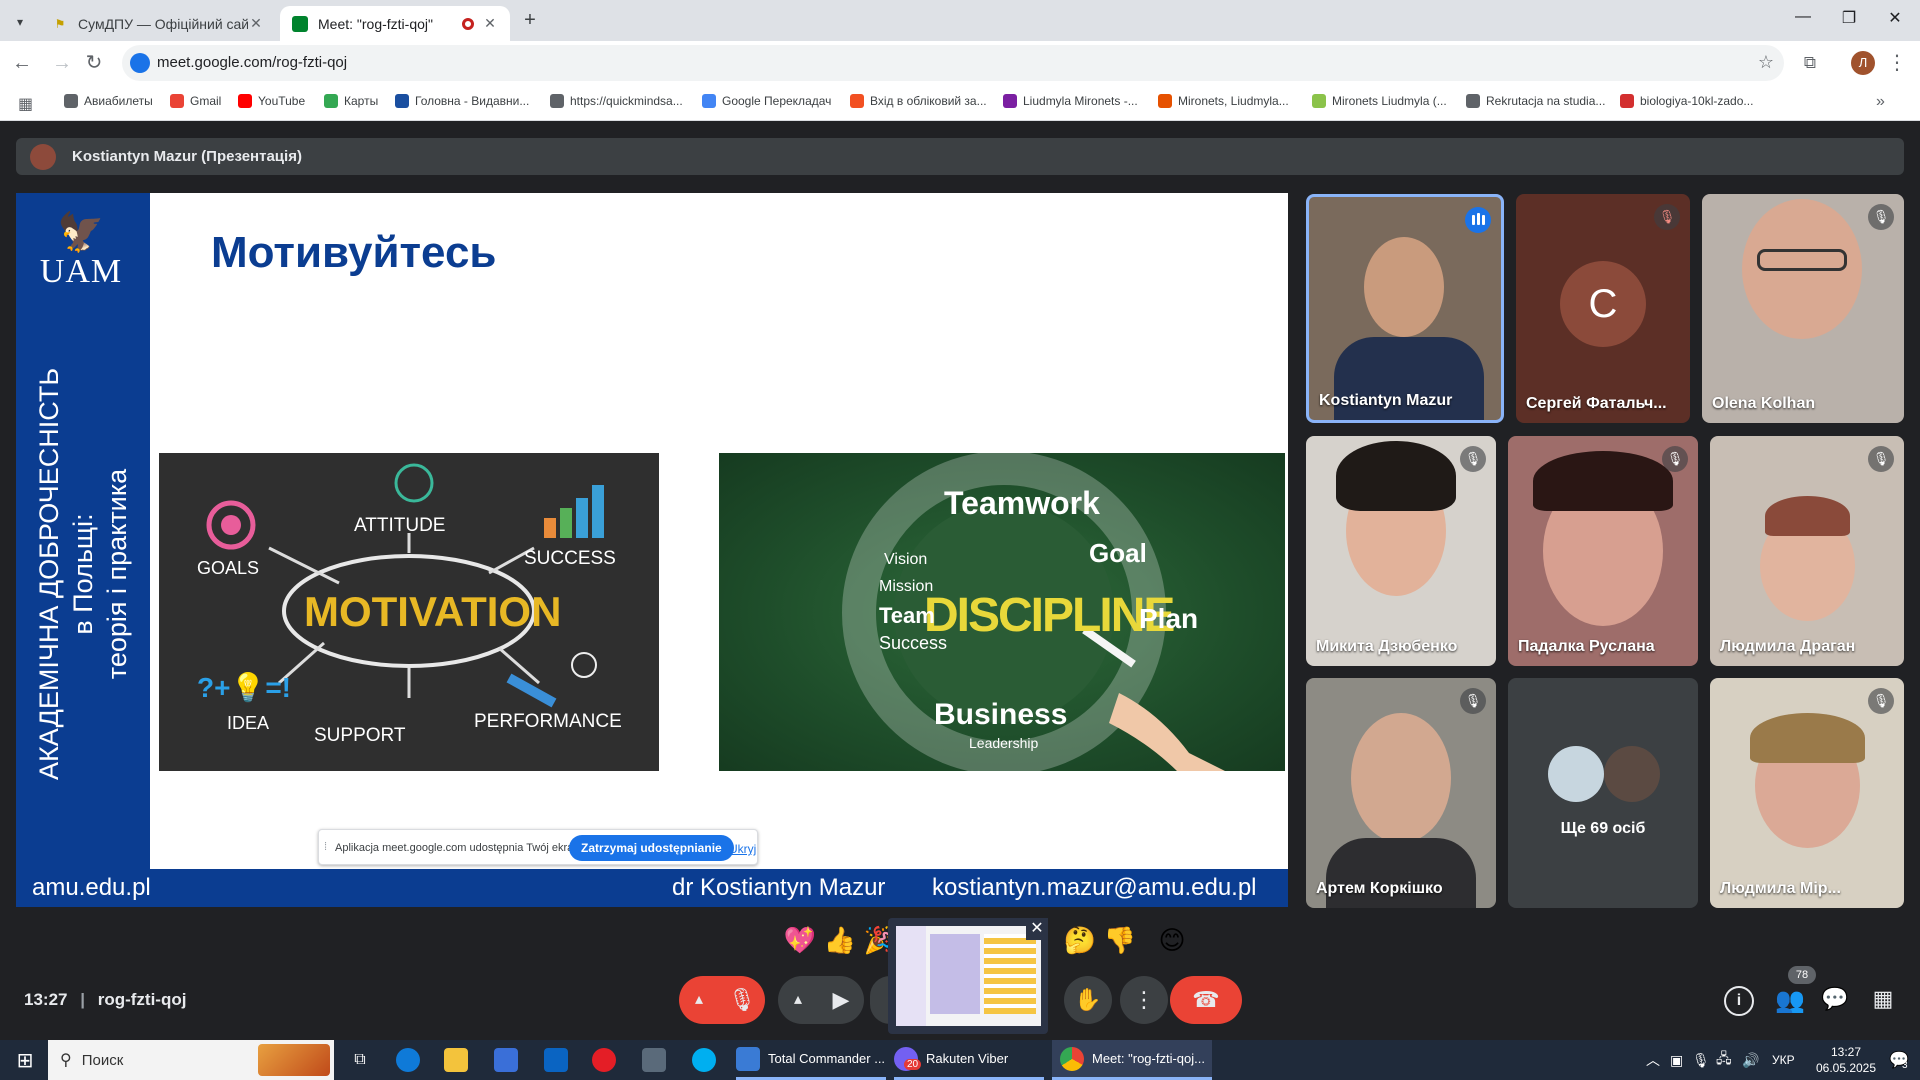 This screenshot has width=1920, height=1080. What do you see at coordinates (704, 1060) in the screenshot?
I see `skype-icon` at bounding box center [704, 1060].